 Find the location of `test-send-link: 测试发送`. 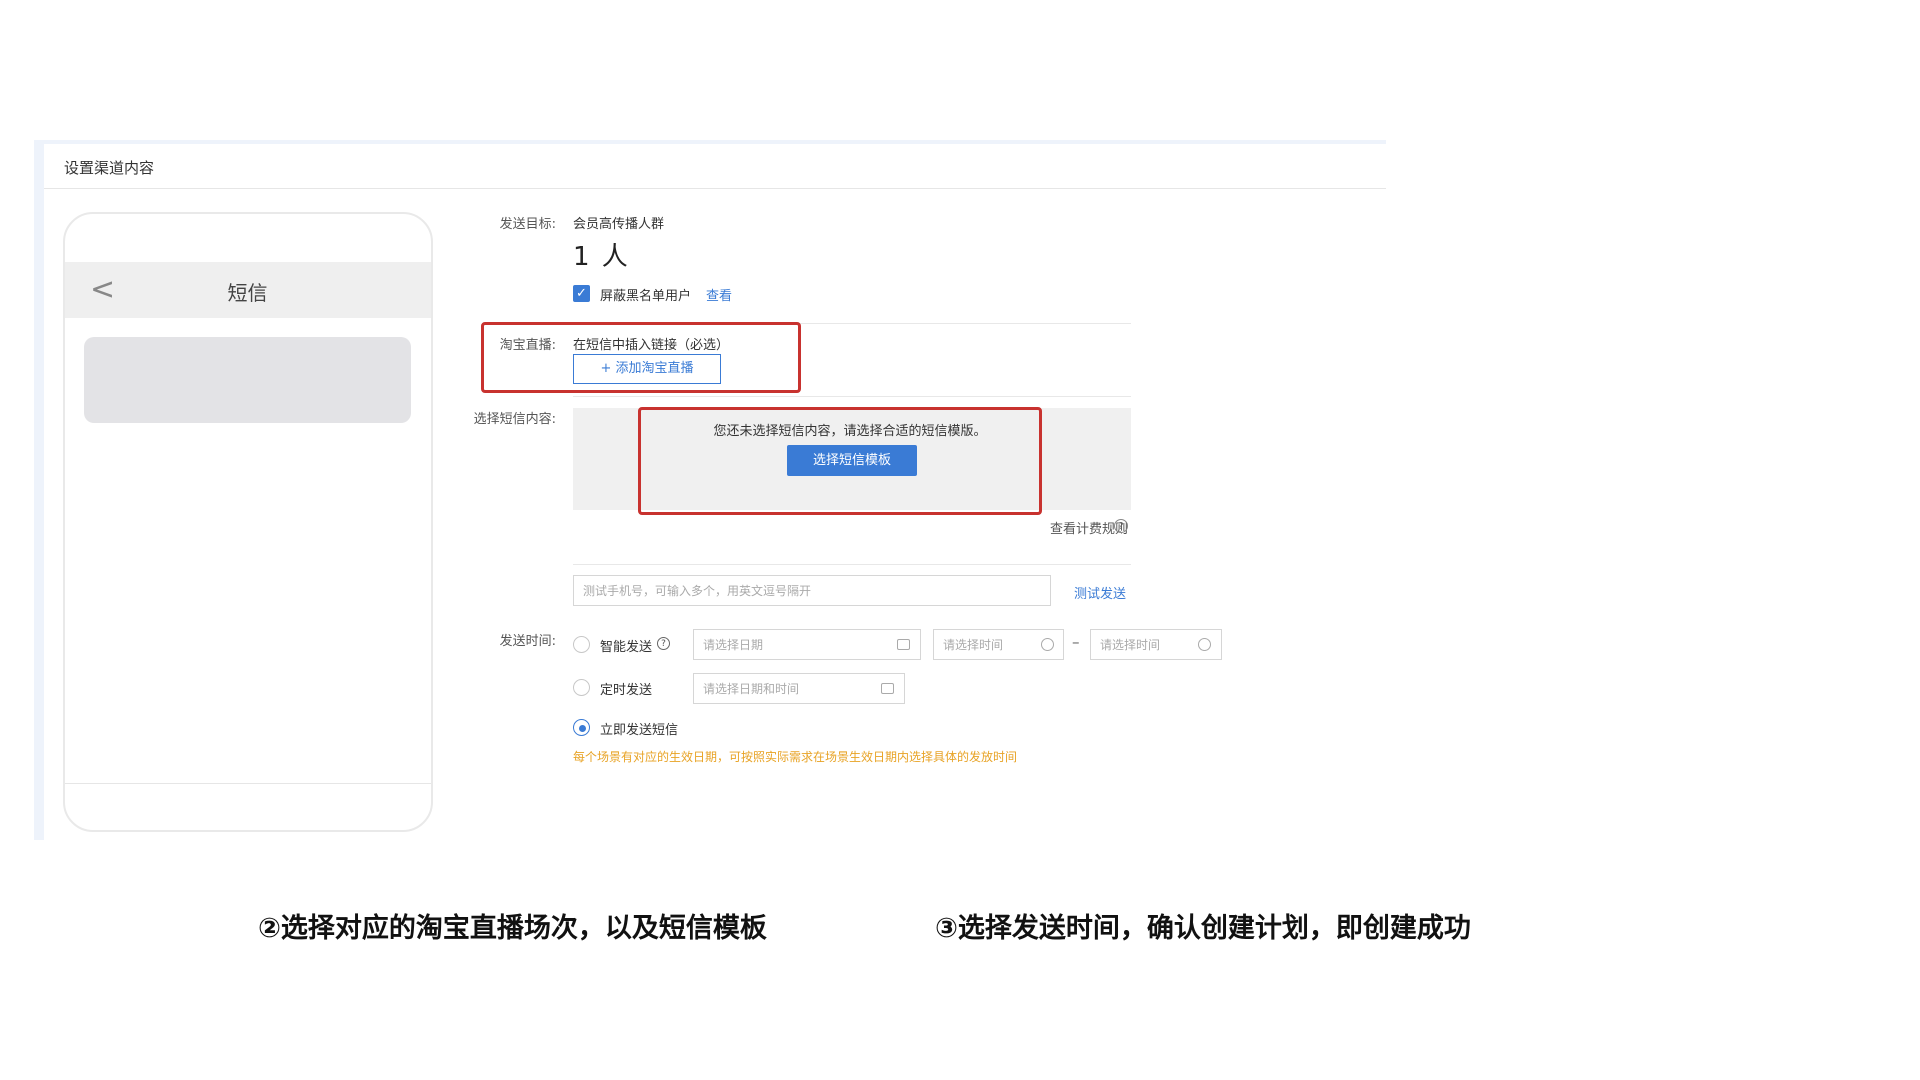

test-send-link: 测试发送 is located at coordinates (1100, 592).